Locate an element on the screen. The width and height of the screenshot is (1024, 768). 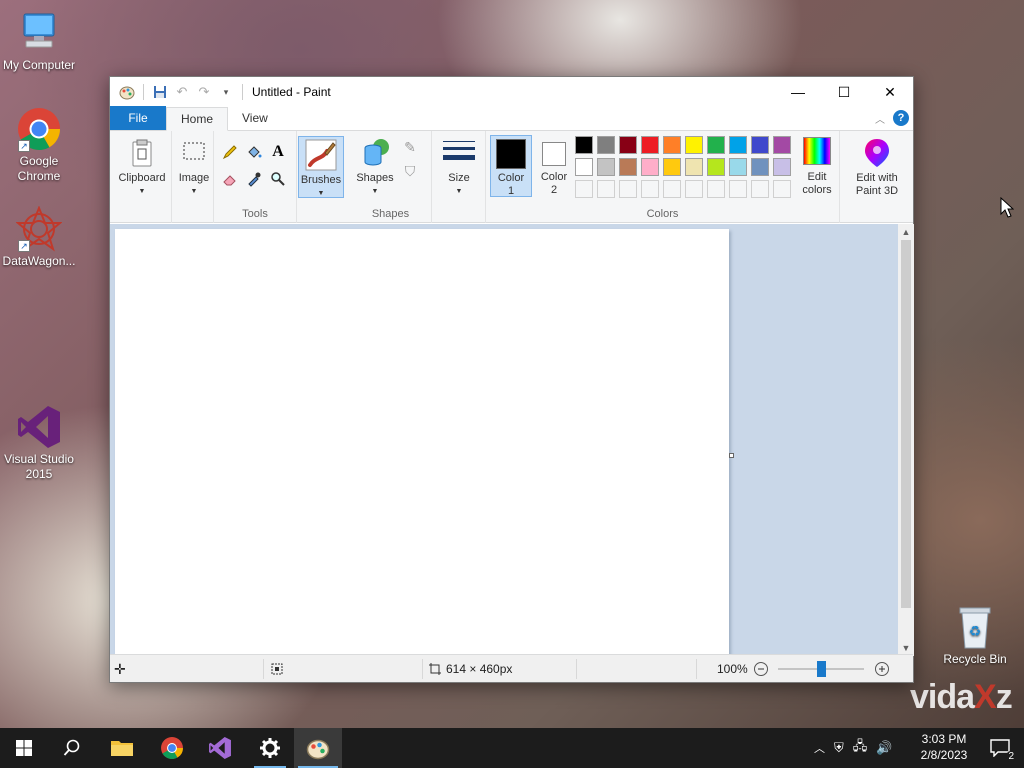
fill-icon: ⛉ is located at coordinates (410, 171).